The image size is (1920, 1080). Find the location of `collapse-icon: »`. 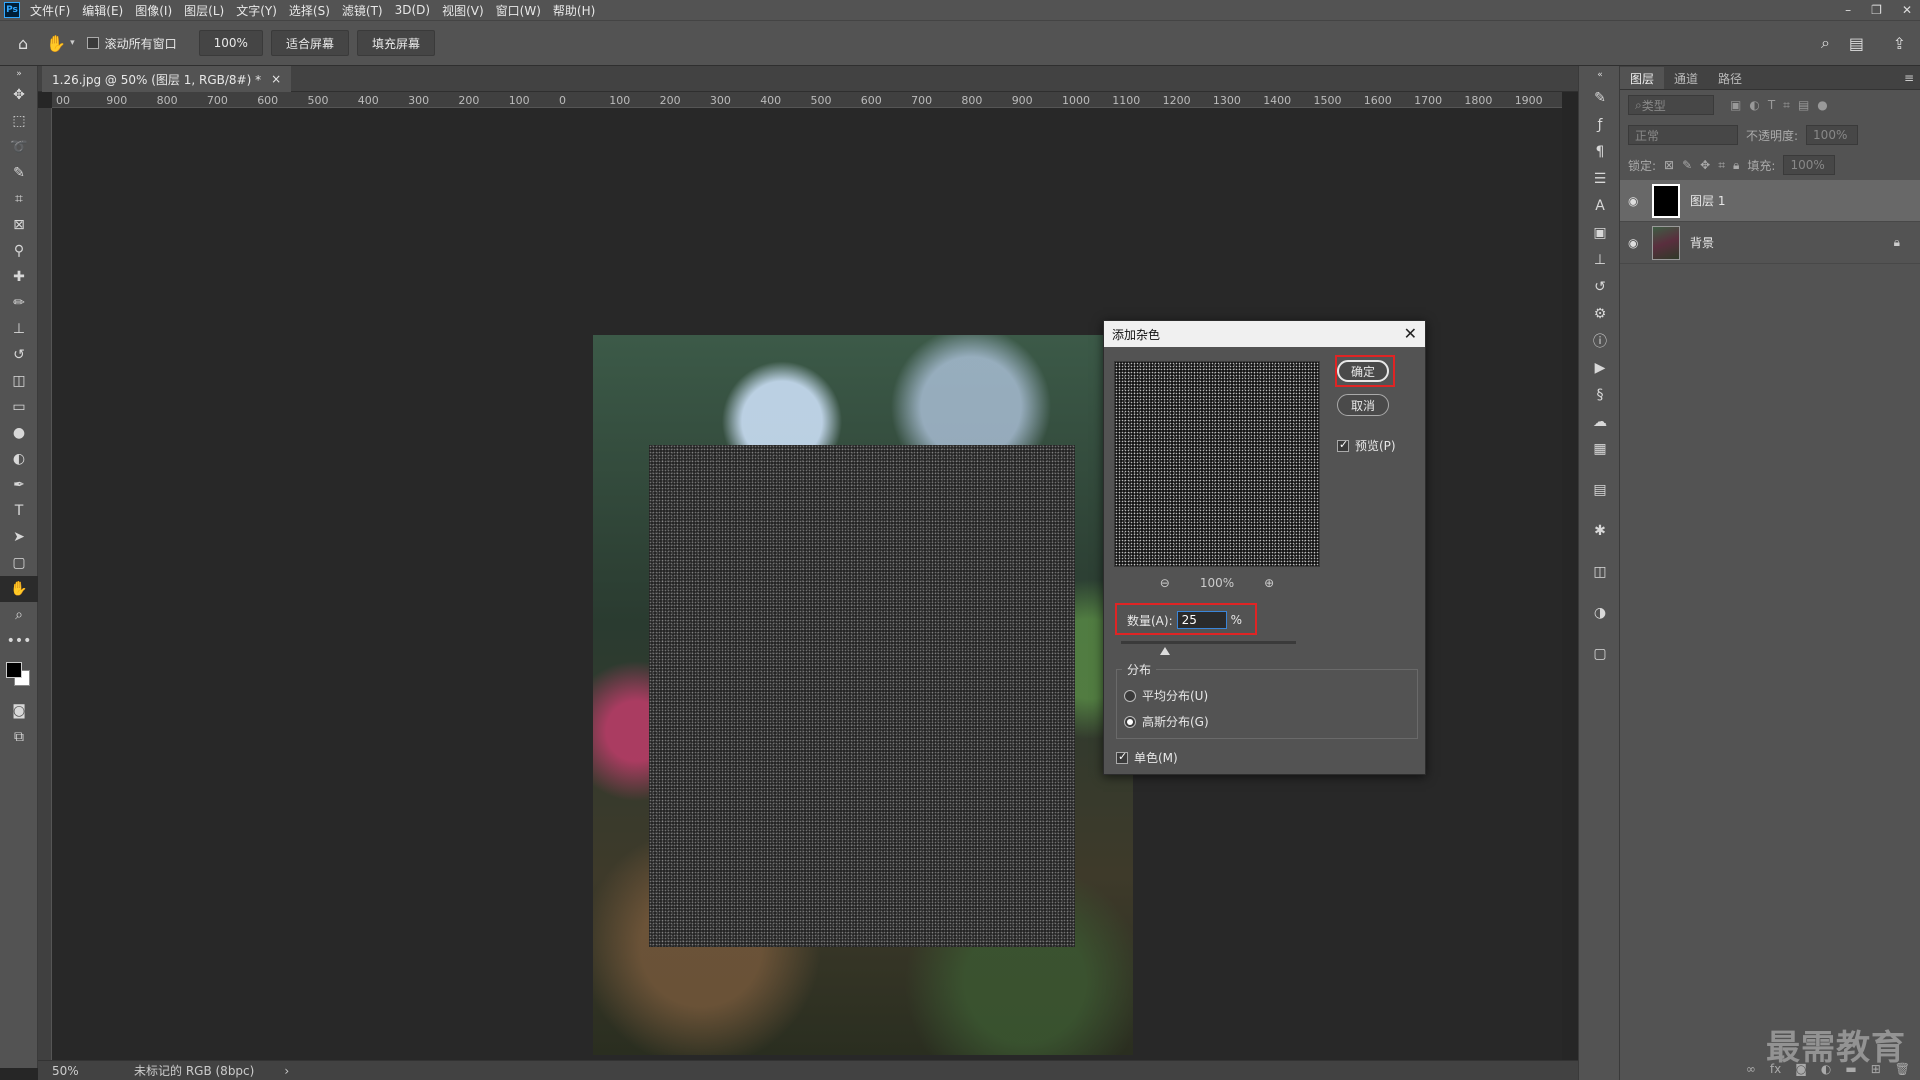

collapse-icon: » is located at coordinates (19, 74).